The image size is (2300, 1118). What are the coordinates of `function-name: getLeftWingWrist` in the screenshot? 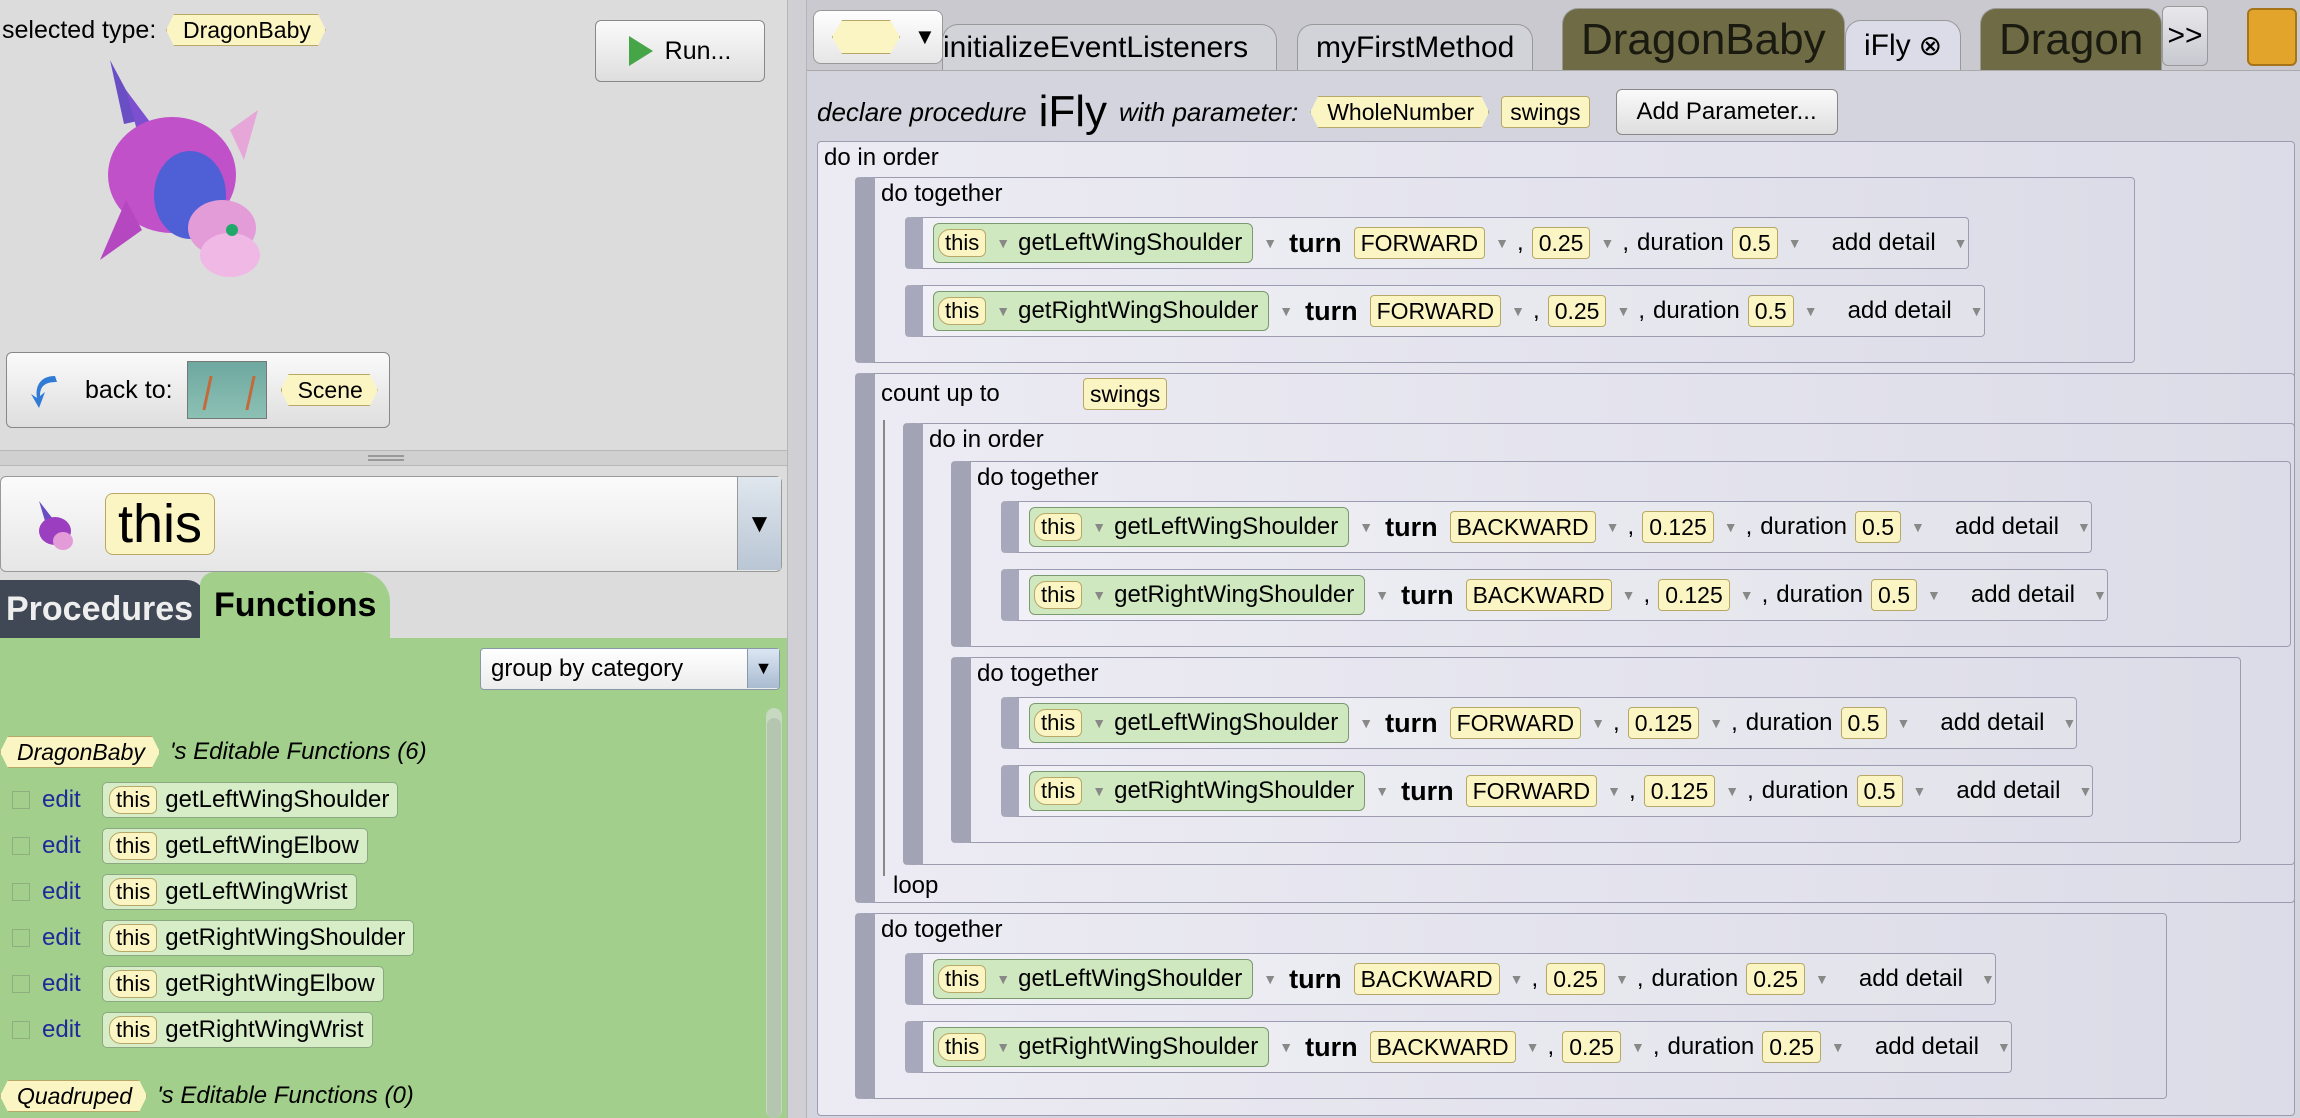 It's located at (256, 891).